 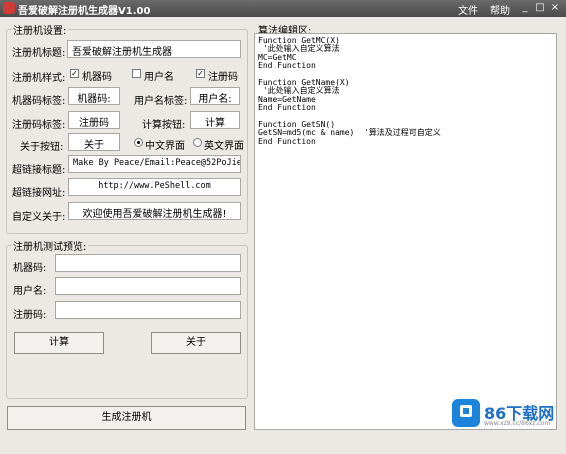 What do you see at coordinates (283, 8) in the screenshot?
I see `title-bar: 吾爱破解注册机生成器V1.00 文件 帮助 _ □ ×` at bounding box center [283, 8].